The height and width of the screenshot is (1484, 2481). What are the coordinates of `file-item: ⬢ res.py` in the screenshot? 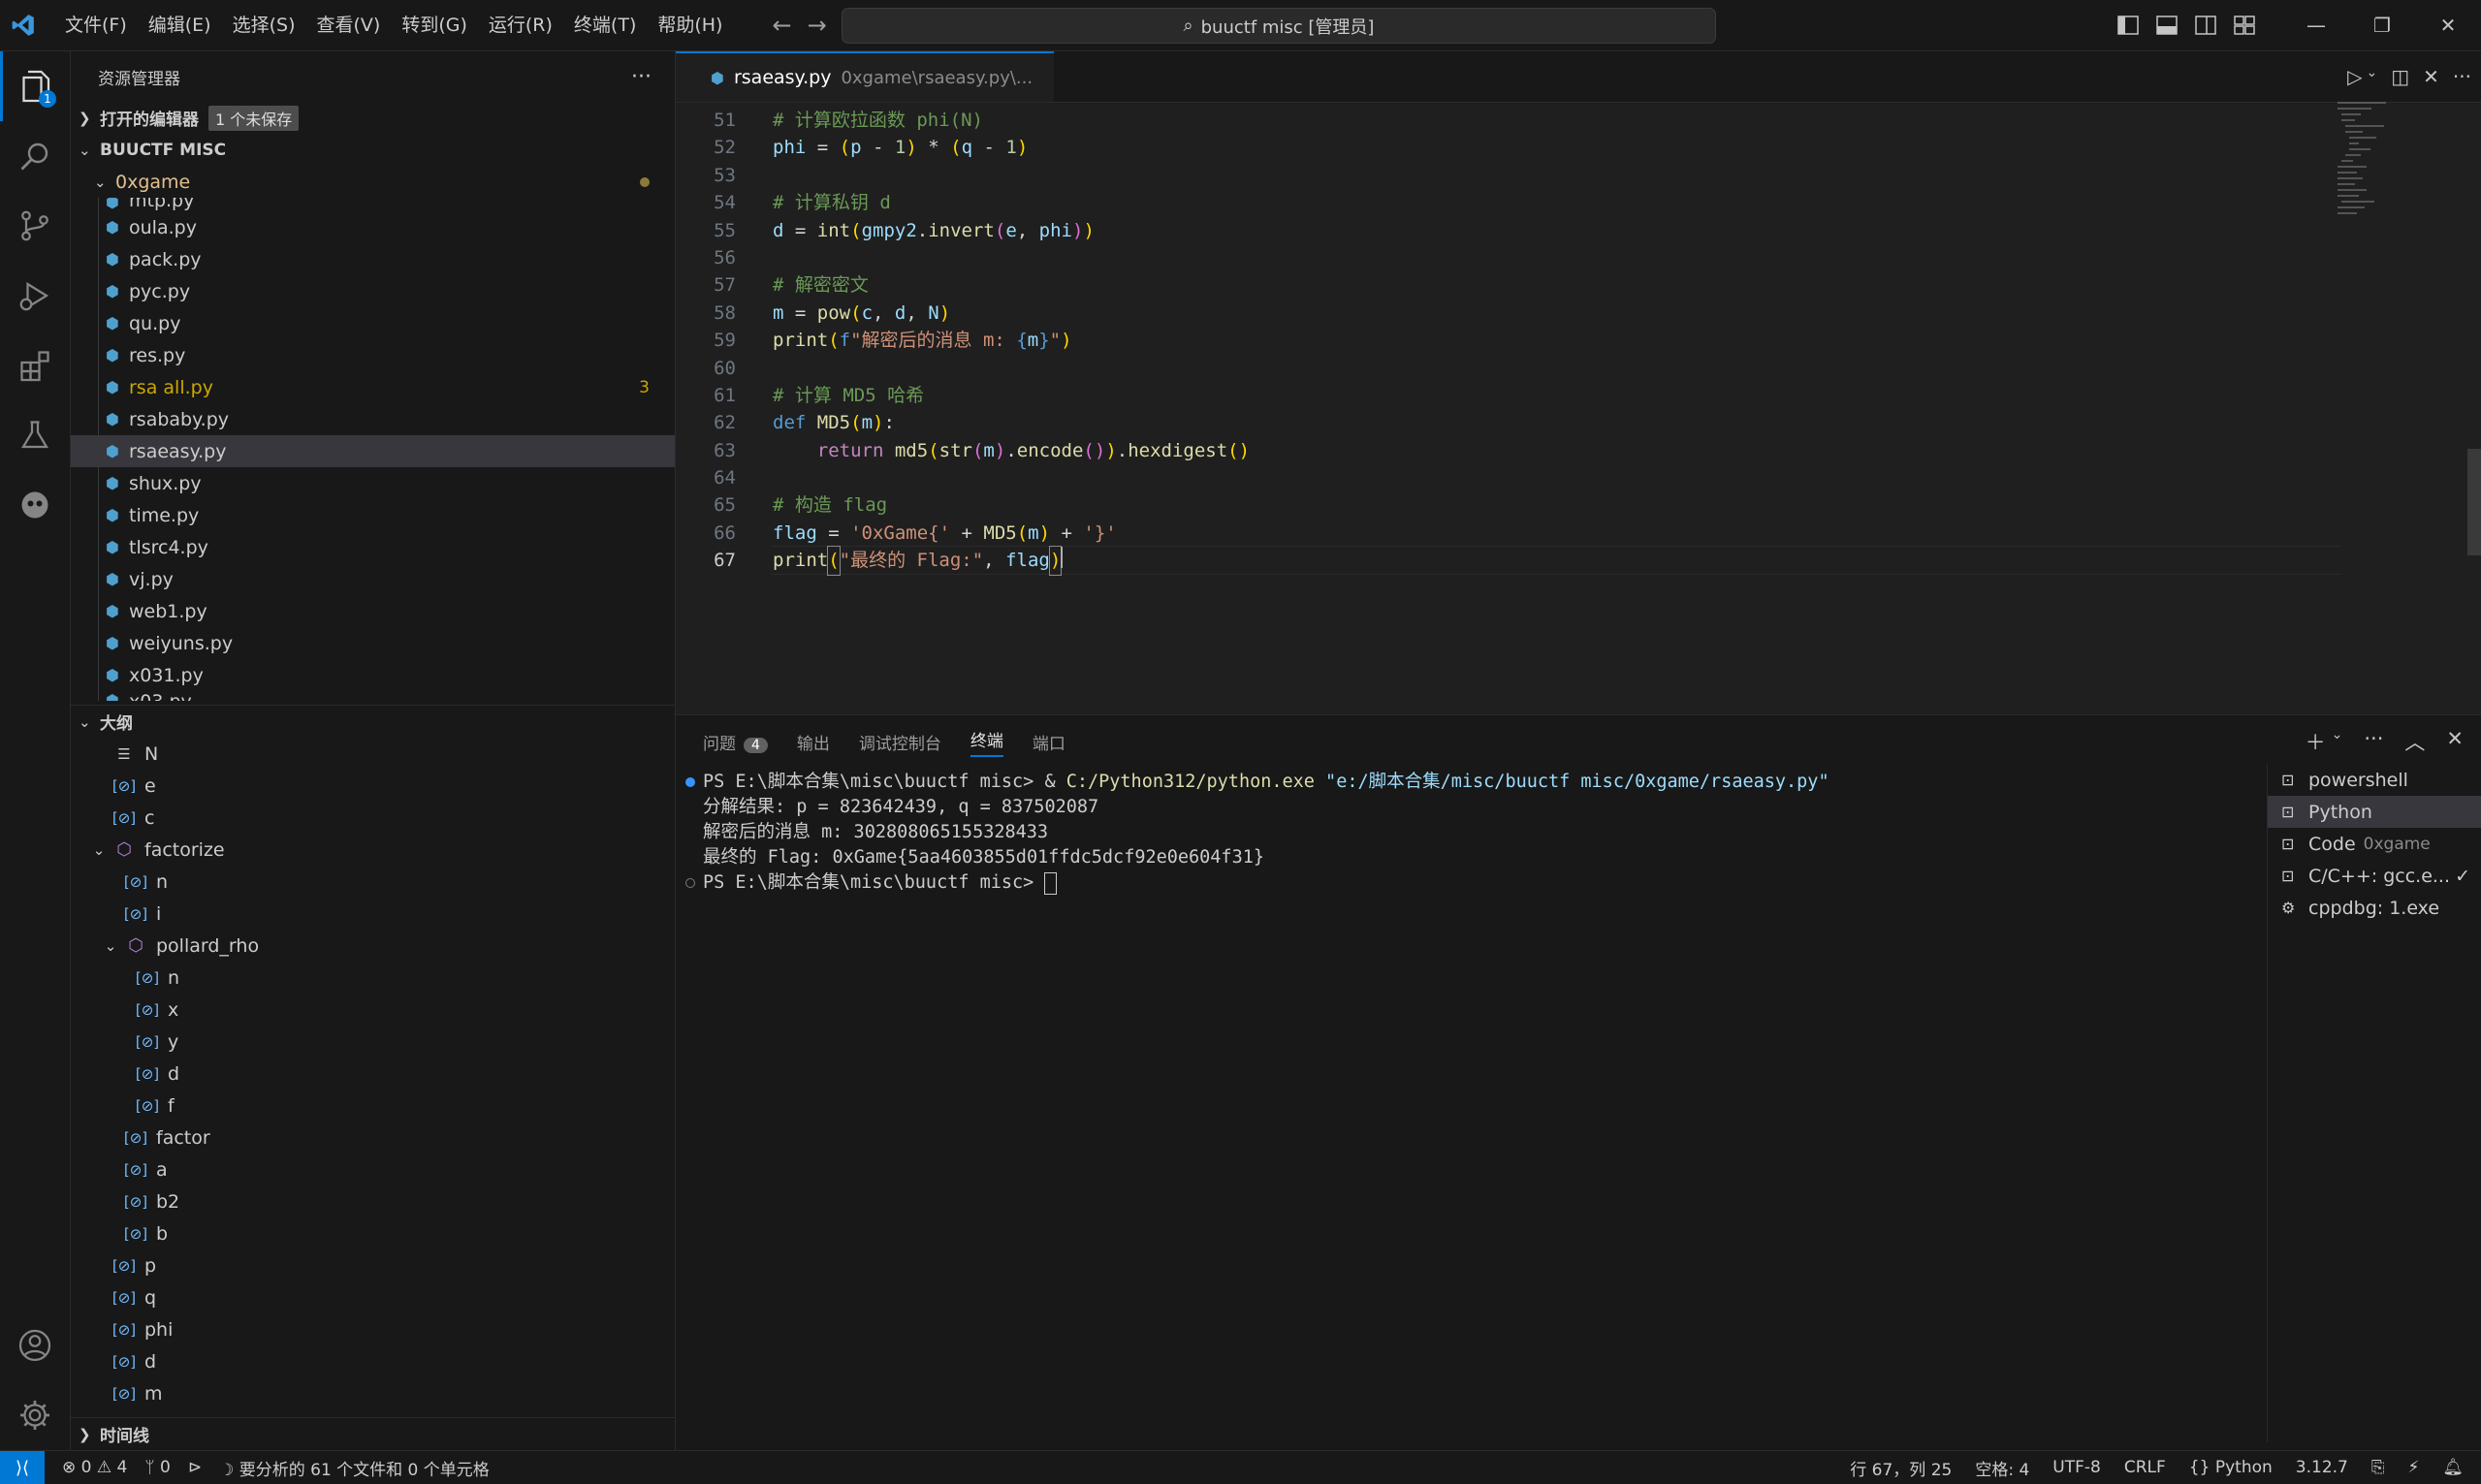 It's located at (373, 355).